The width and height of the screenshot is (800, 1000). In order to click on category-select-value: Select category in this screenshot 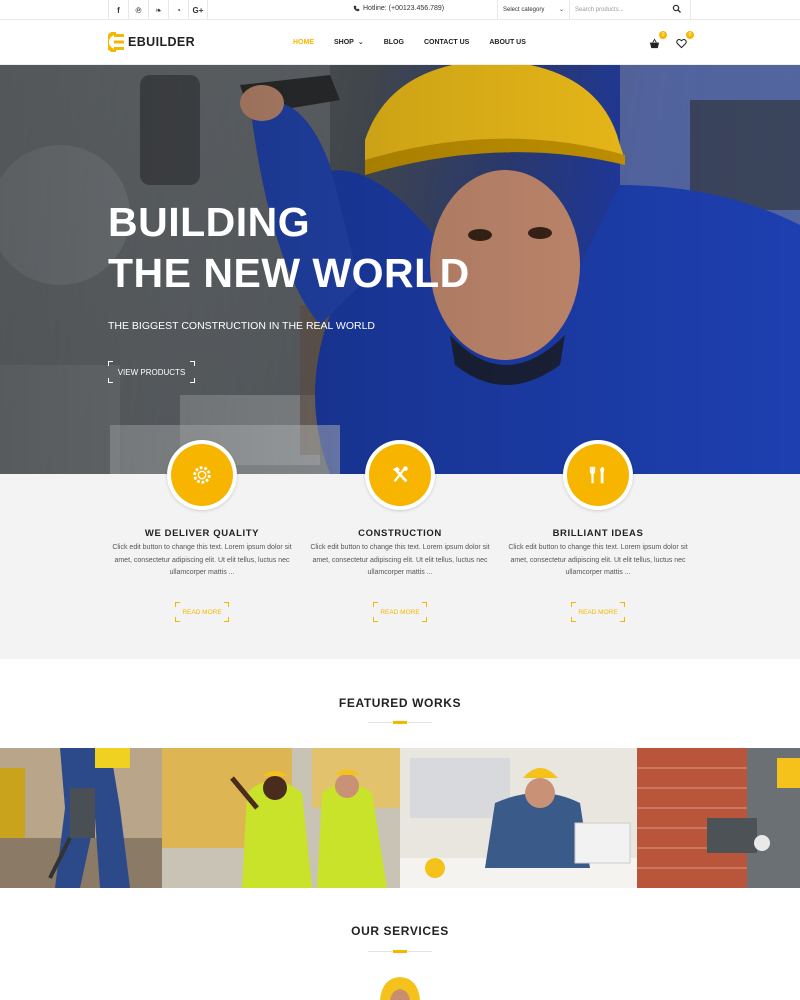, I will do `click(524, 10)`.